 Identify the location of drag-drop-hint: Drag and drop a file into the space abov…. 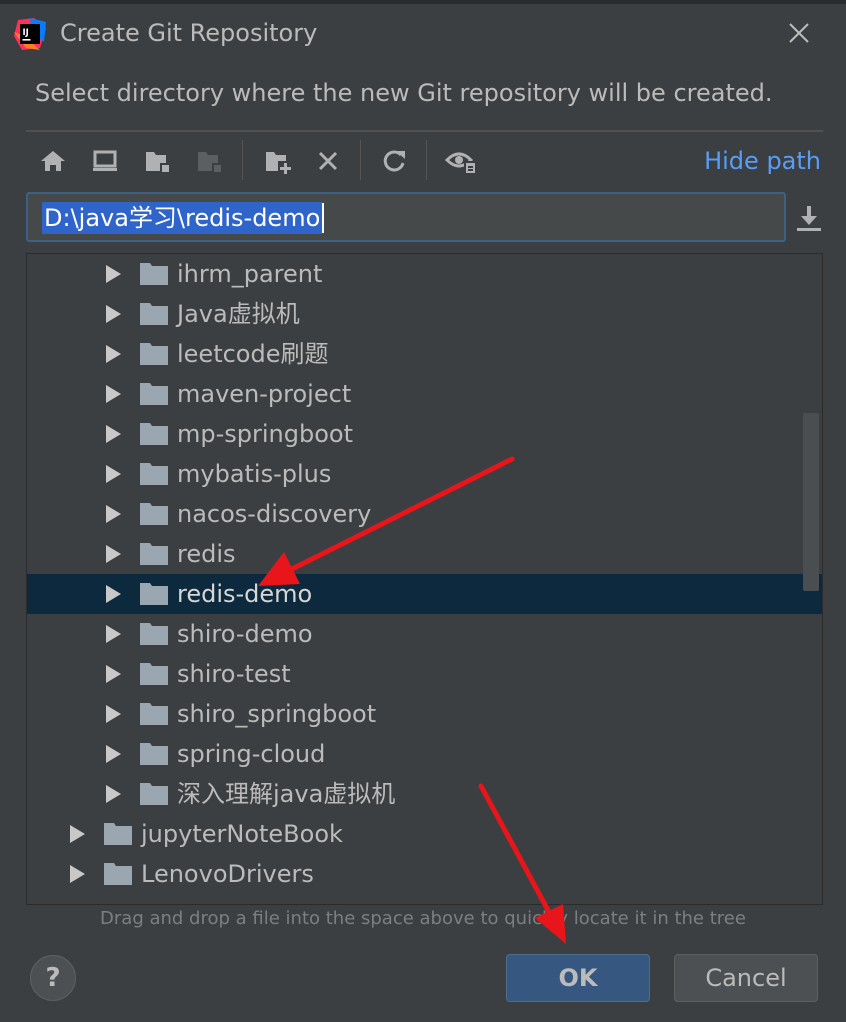
(423, 918).